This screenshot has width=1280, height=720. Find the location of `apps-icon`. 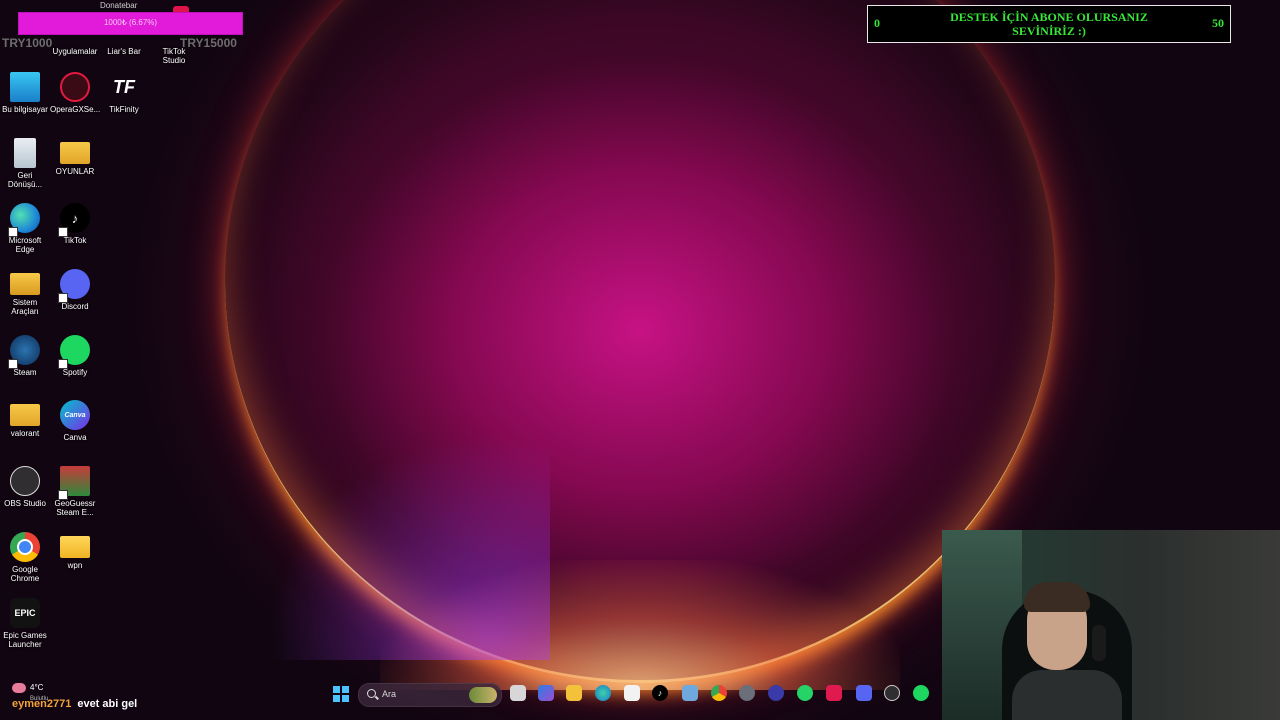

apps-icon is located at coordinates (75, 29).